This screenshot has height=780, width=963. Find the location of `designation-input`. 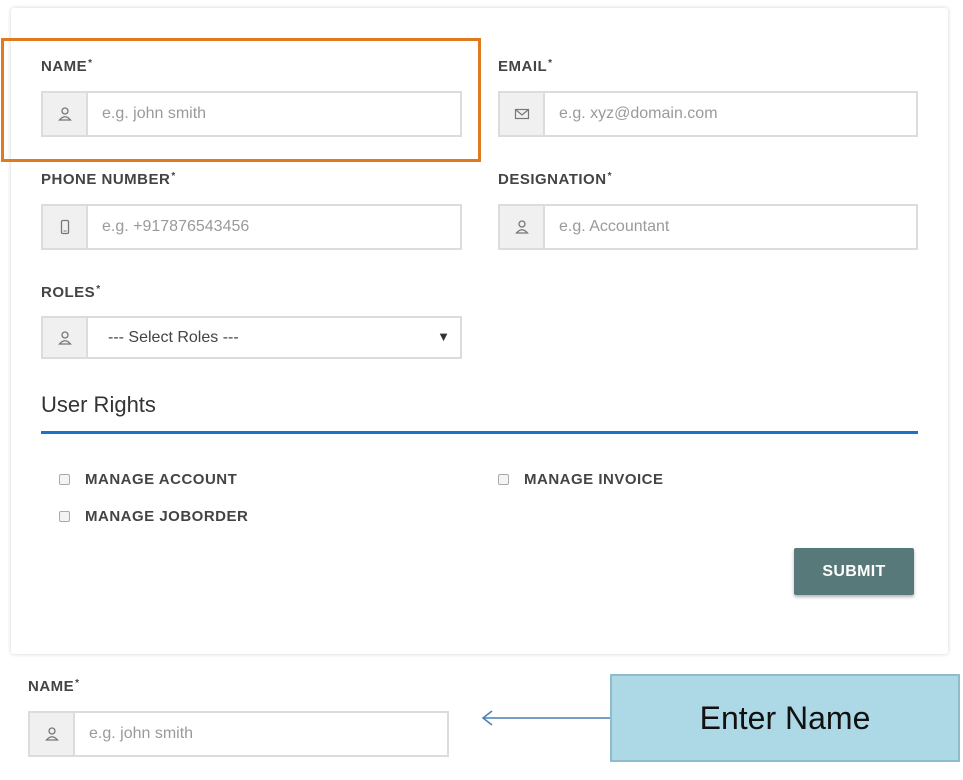

designation-input is located at coordinates (730, 227).